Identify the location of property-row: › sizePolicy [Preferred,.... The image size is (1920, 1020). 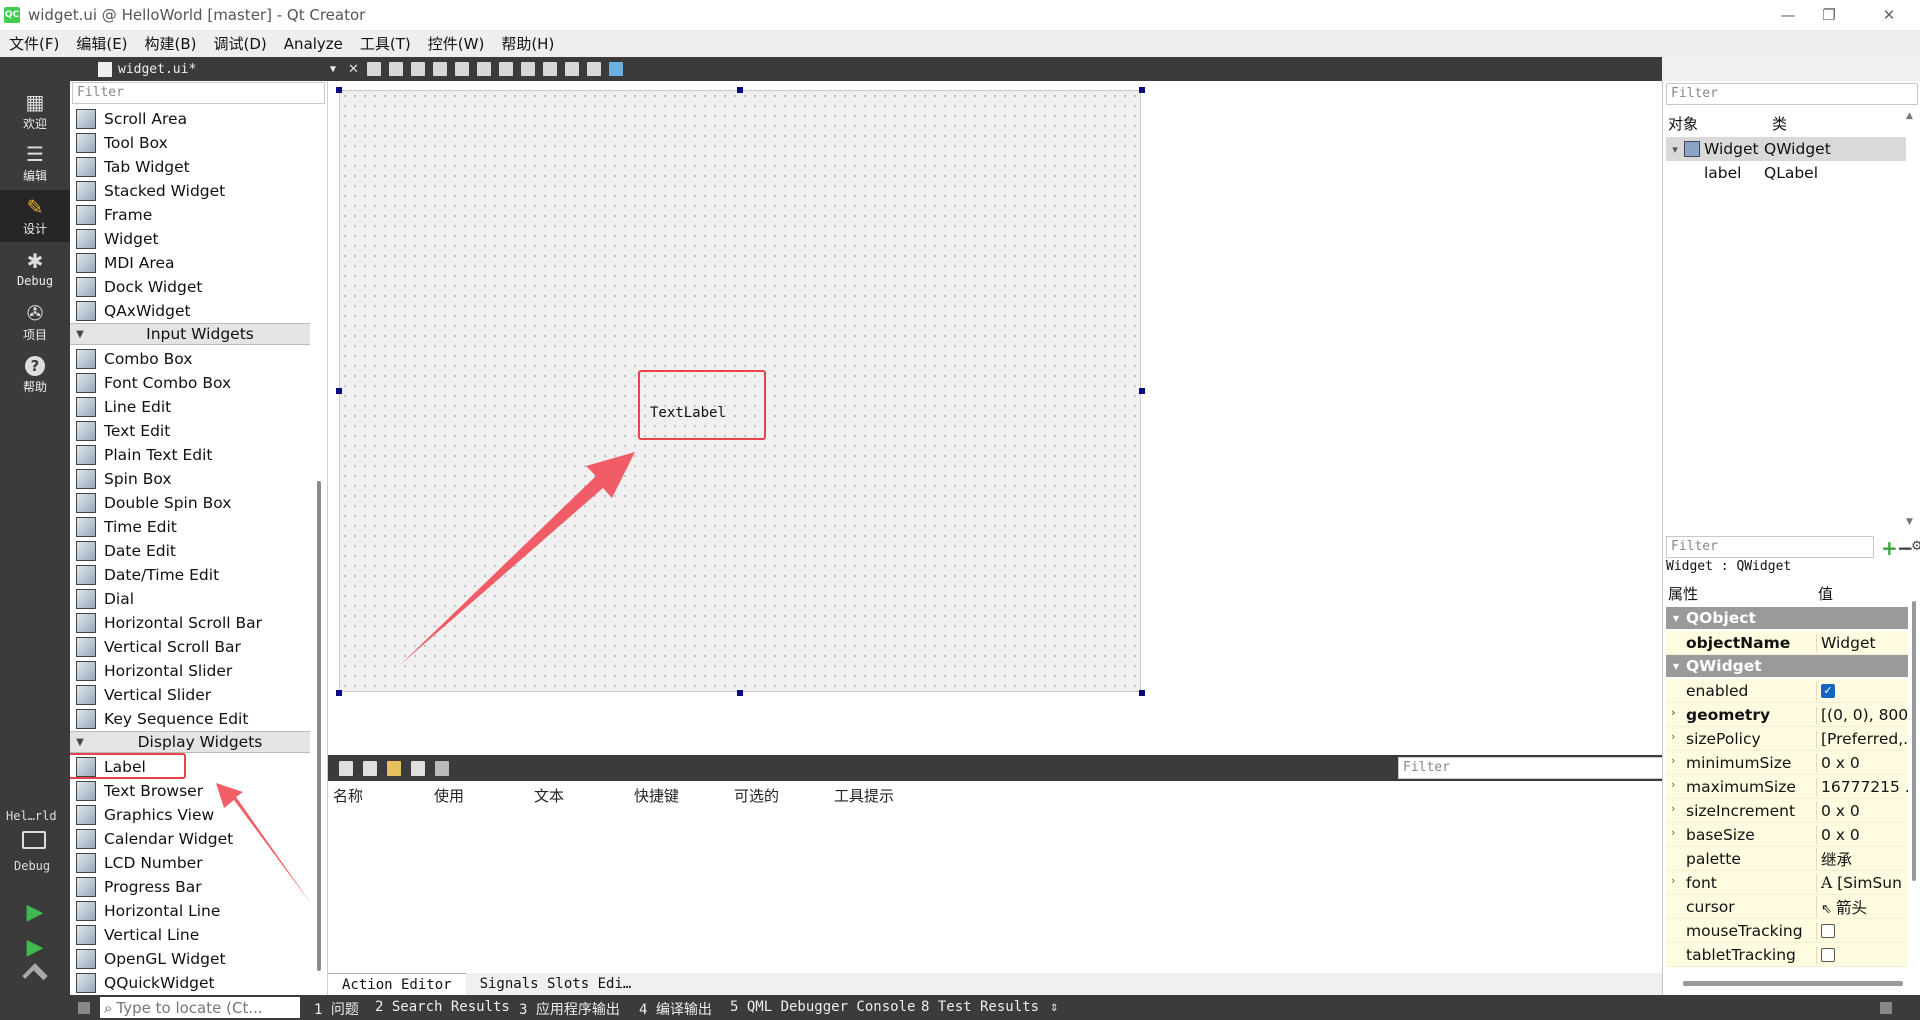
(1787, 739).